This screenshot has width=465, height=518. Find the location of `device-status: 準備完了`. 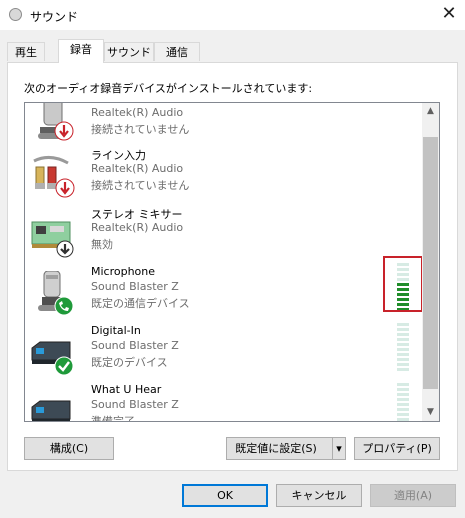

device-status: 準備完了 is located at coordinates (113, 418).